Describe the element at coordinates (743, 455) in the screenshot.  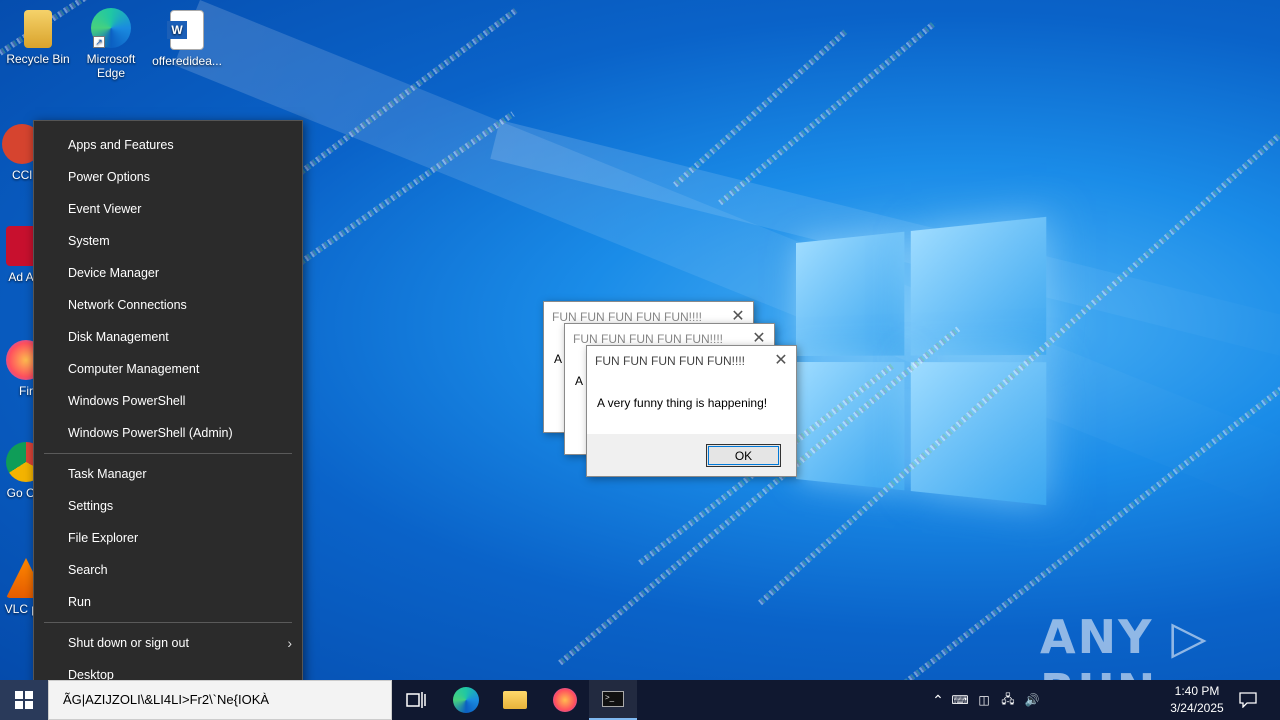
I see `ok-button: OK` at that location.